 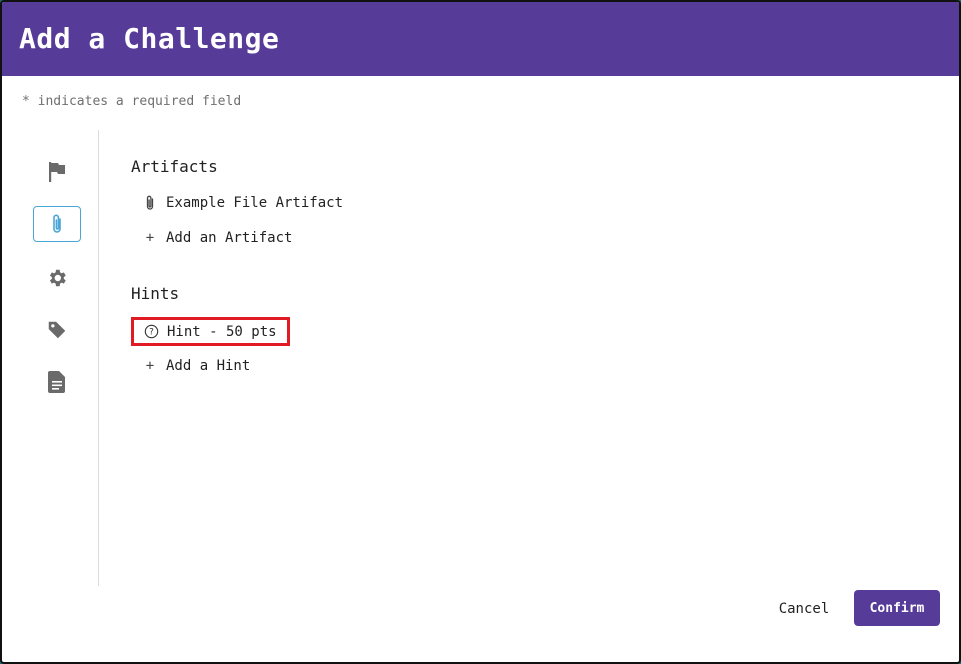 I want to click on add-artifact-label: Add an Artifact, so click(x=229, y=238).